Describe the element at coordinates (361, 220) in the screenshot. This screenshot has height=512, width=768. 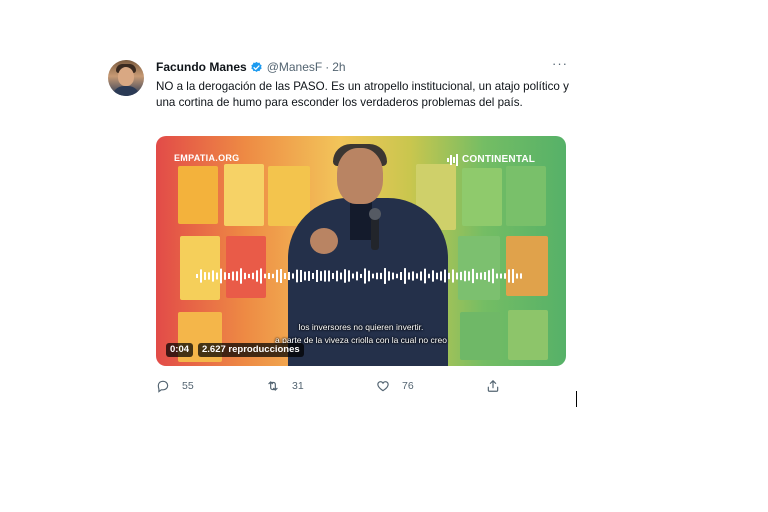
I see `speaker-shirt` at that location.